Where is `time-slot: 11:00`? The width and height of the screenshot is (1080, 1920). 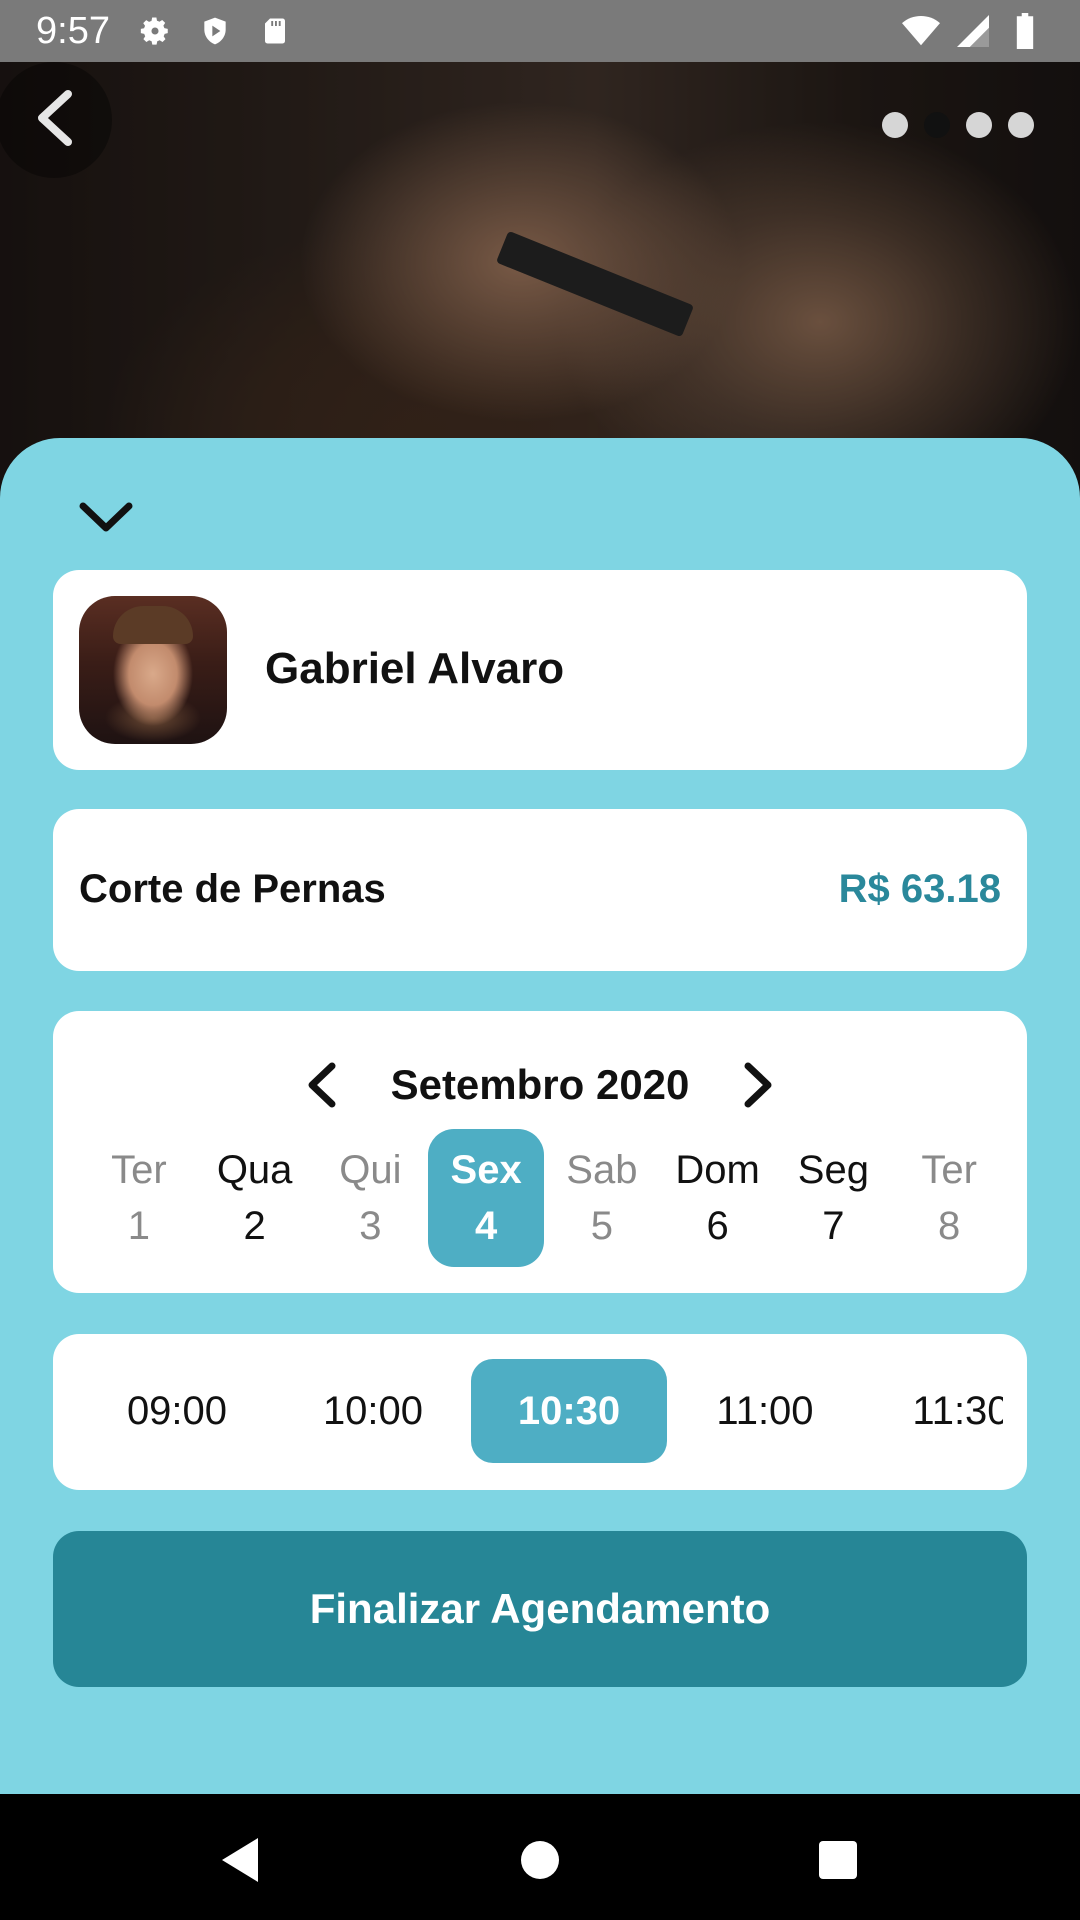
time-slot: 11:00 is located at coordinates (765, 1411).